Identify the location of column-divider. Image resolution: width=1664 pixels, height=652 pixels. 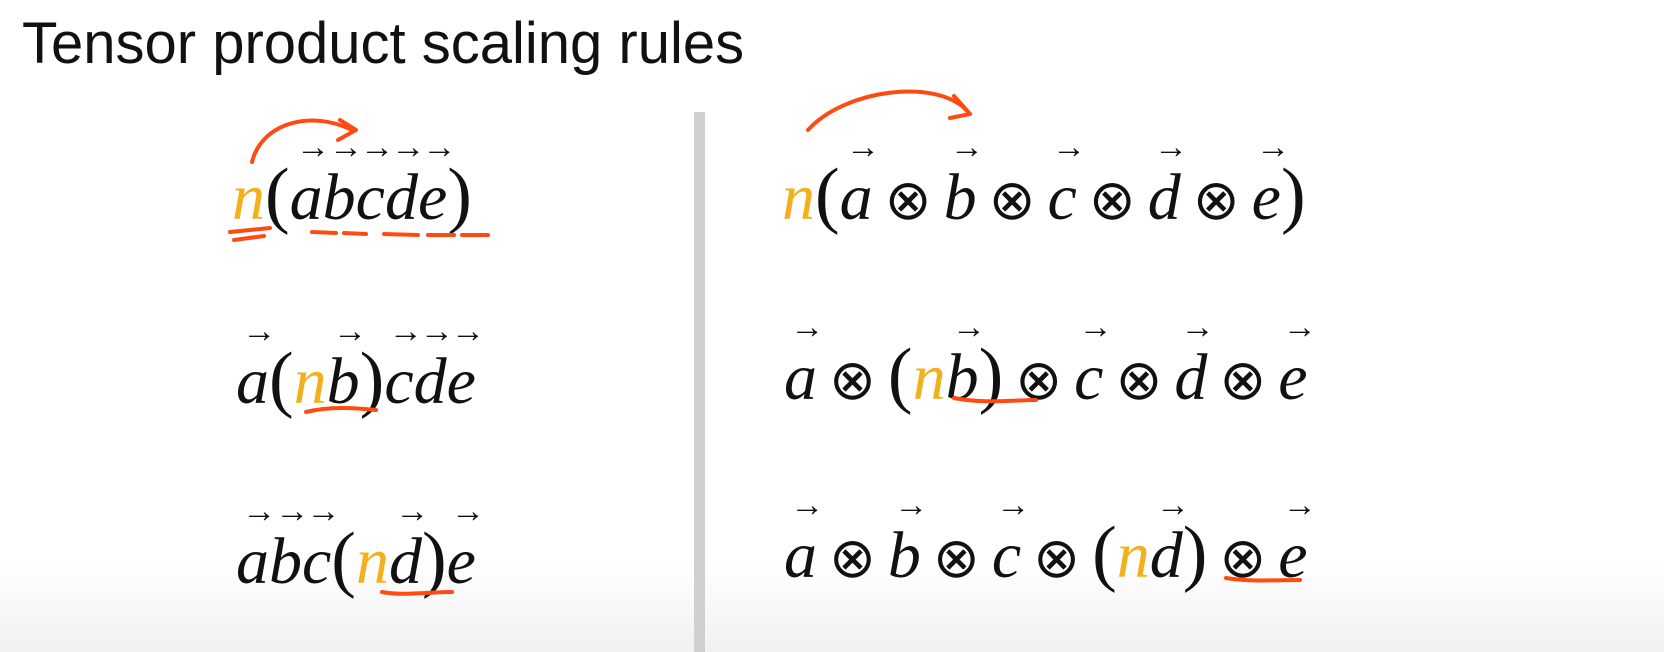
(699, 382).